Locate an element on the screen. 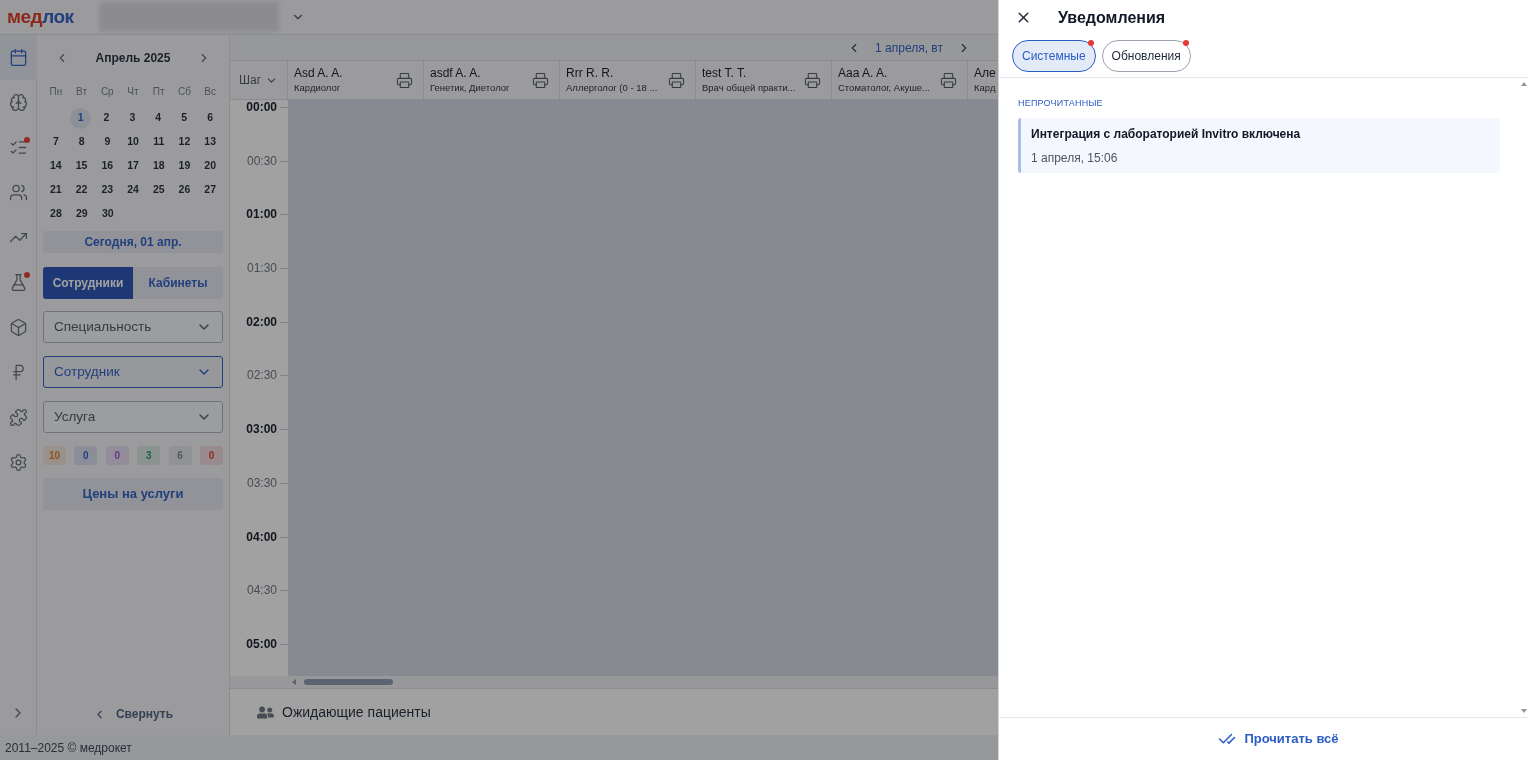 The height and width of the screenshot is (760, 1528). doctor-specialty: Кард is located at coordinates (985, 87).